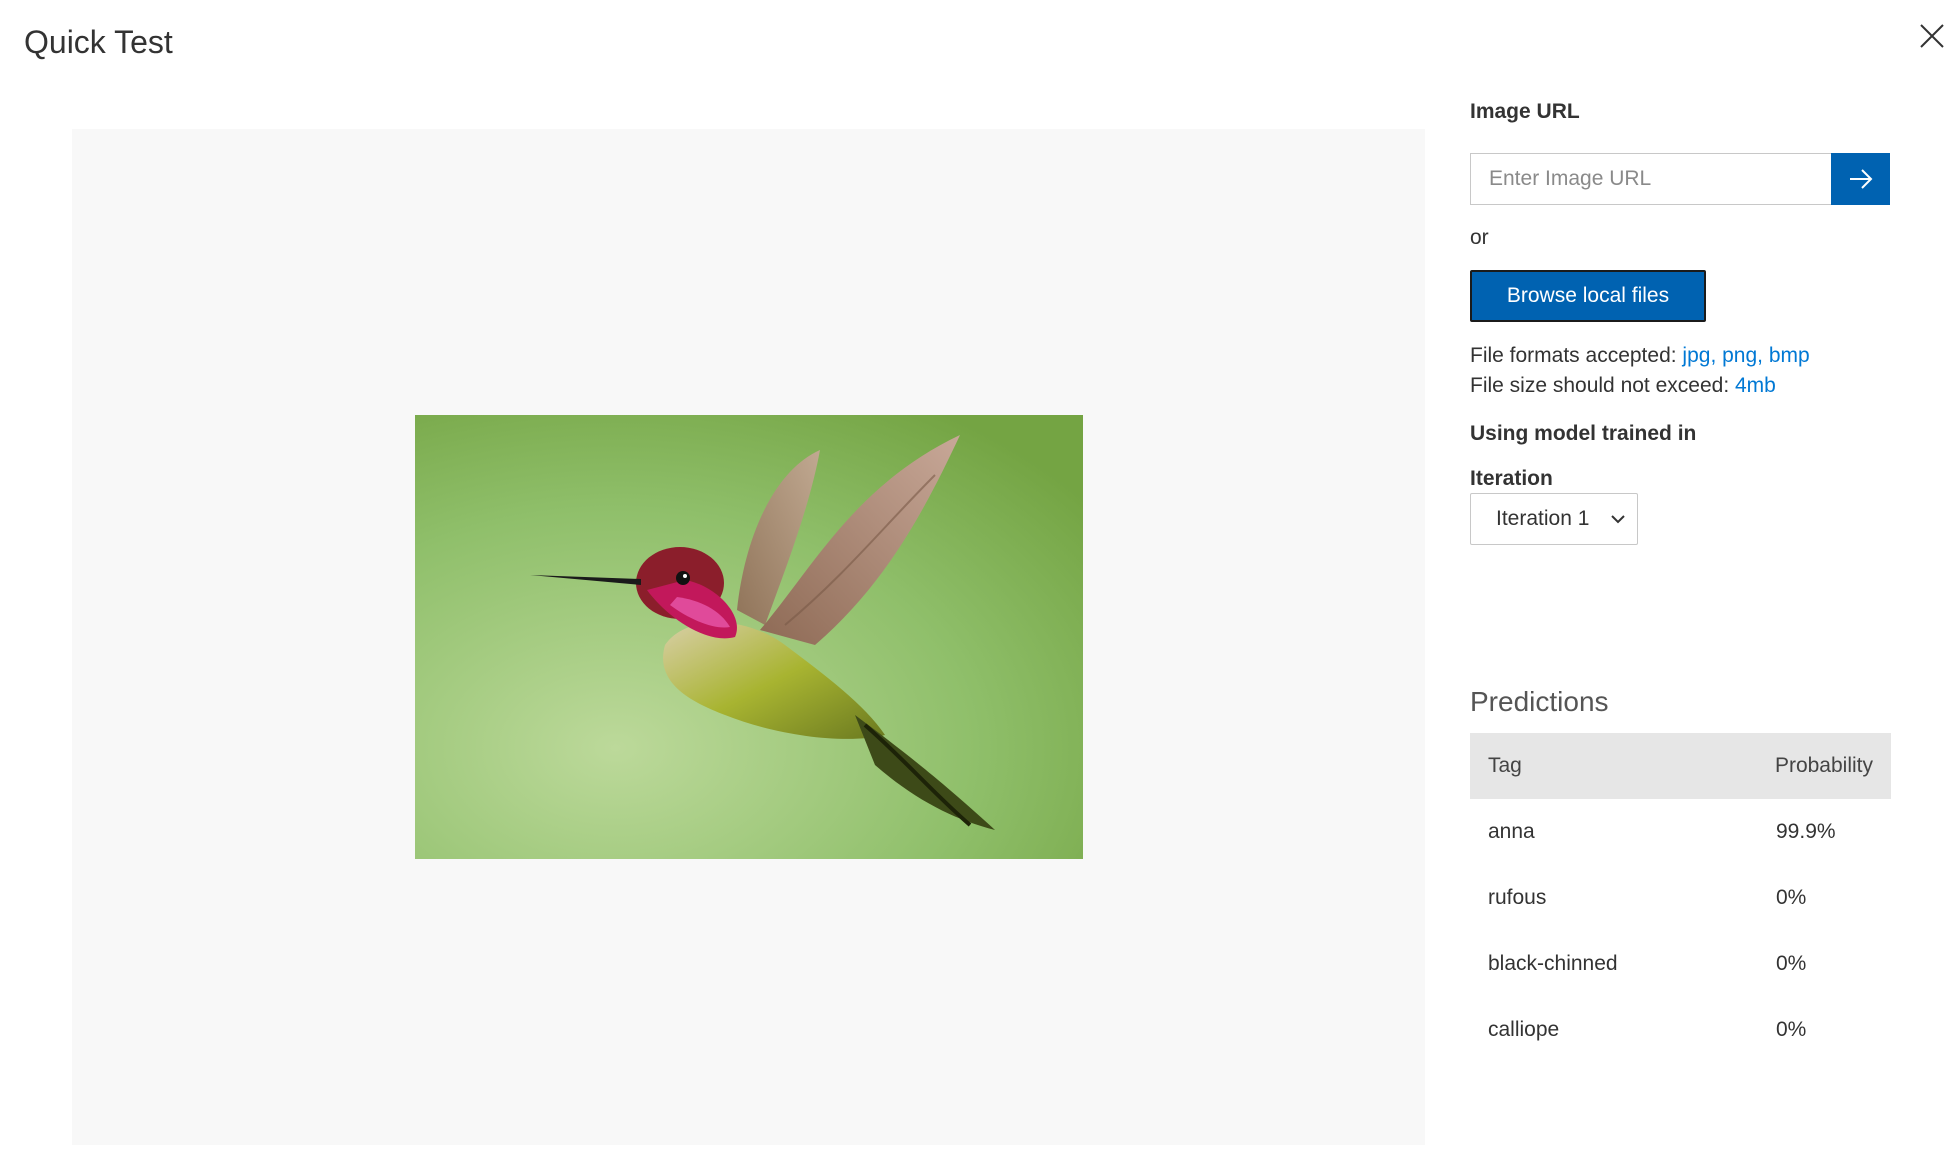  I want to click on image-url-row, so click(1680, 179).